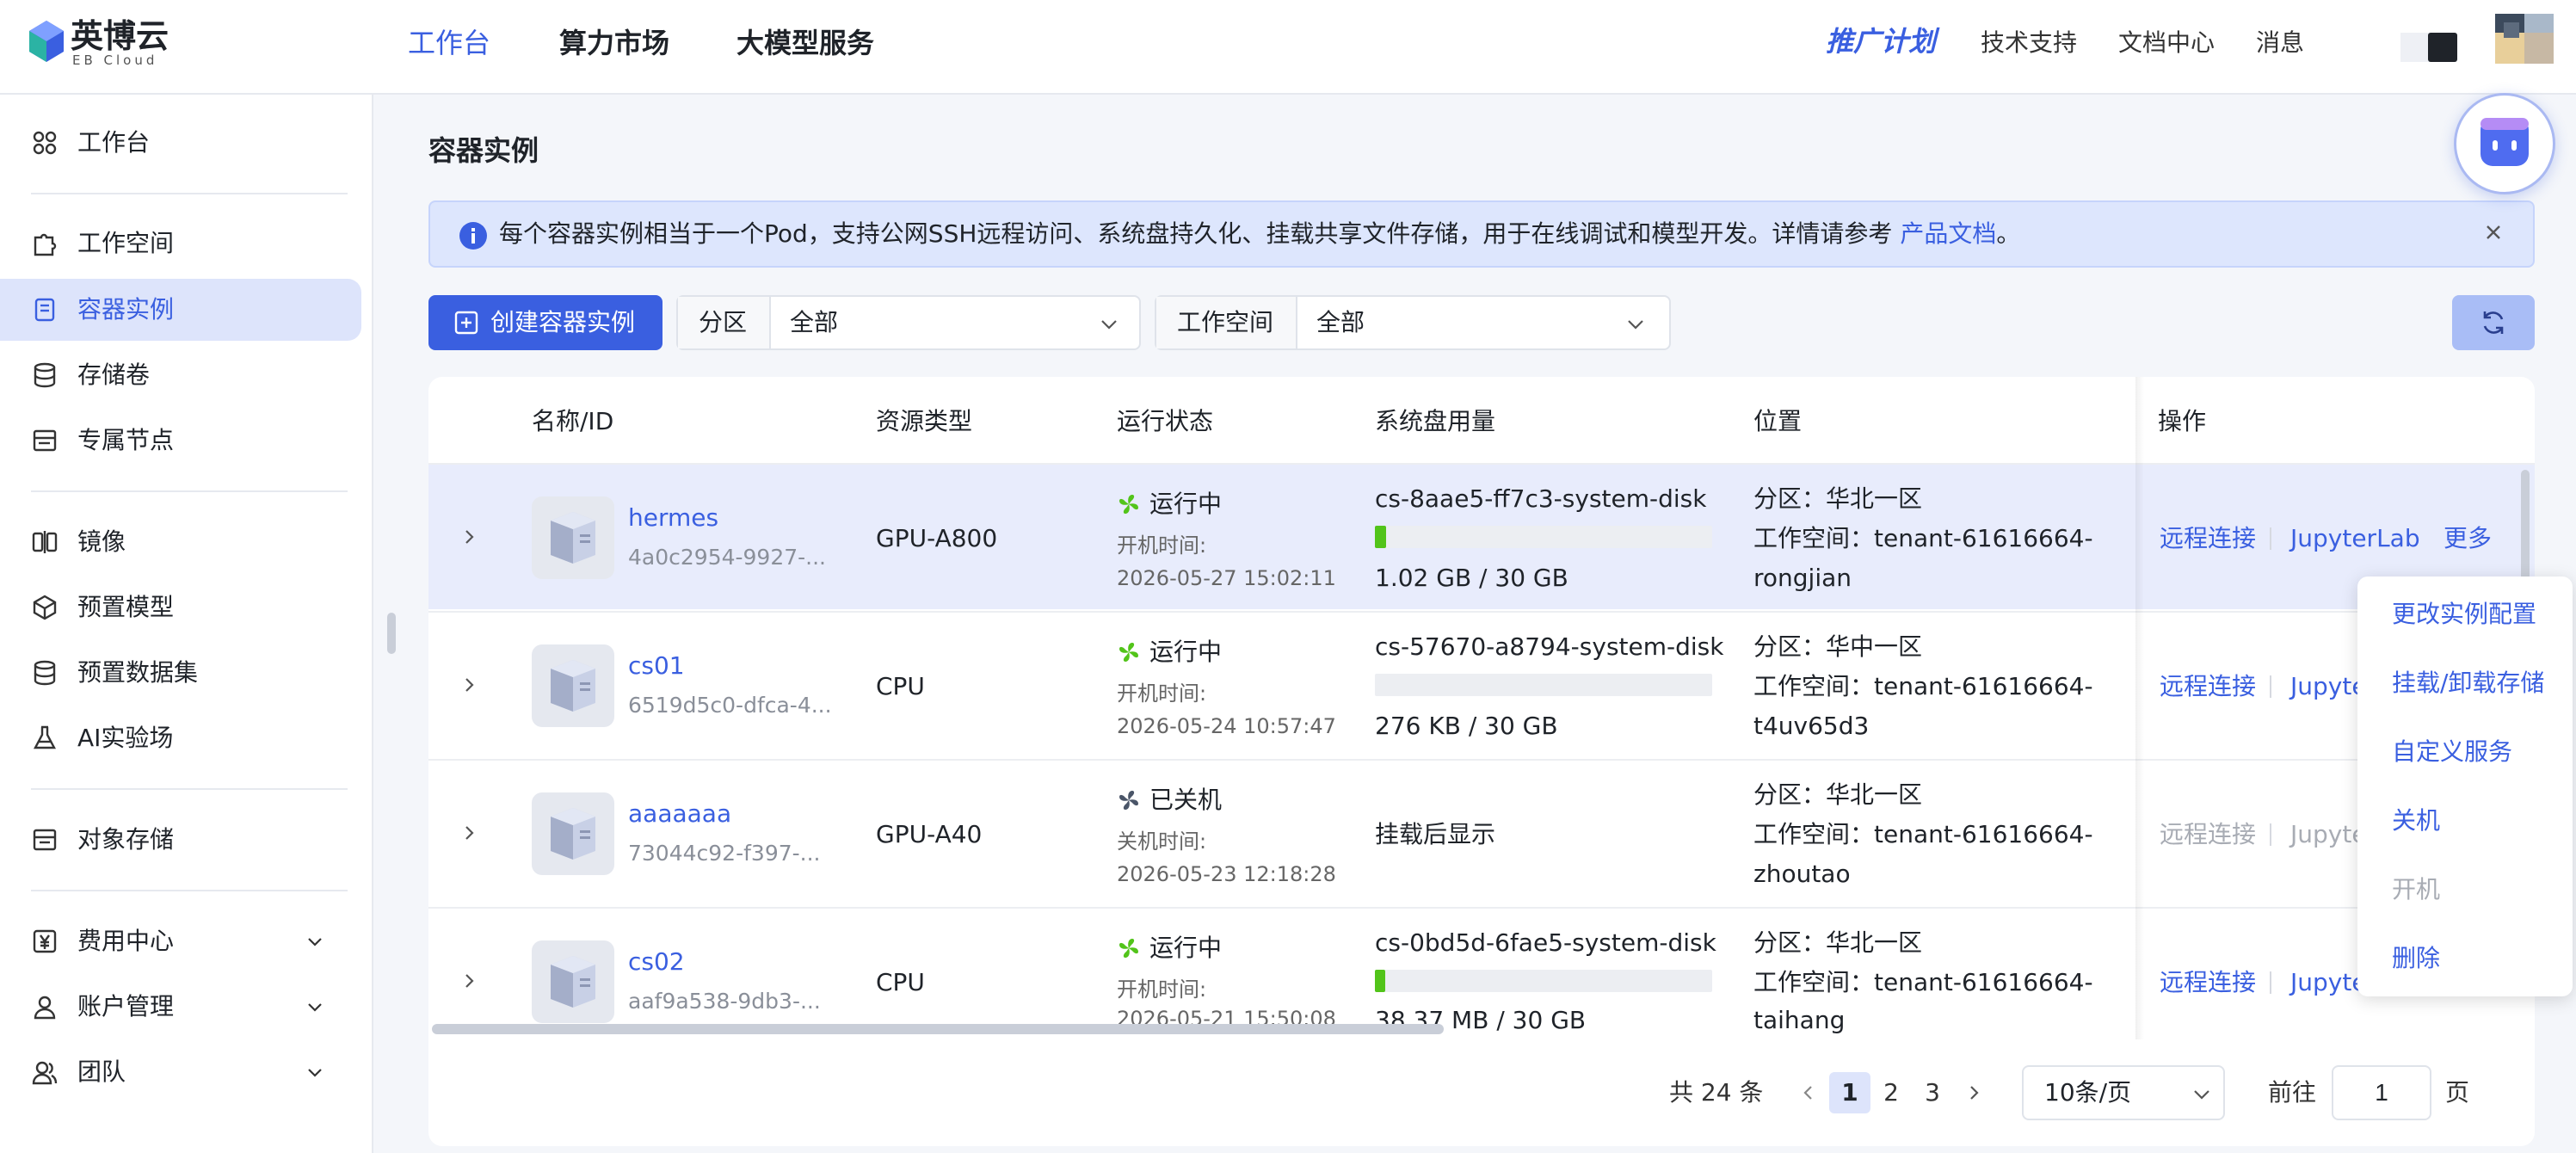 The image size is (2576, 1153). Describe the element at coordinates (45, 941) in the screenshot. I see `yuan-icon` at that location.